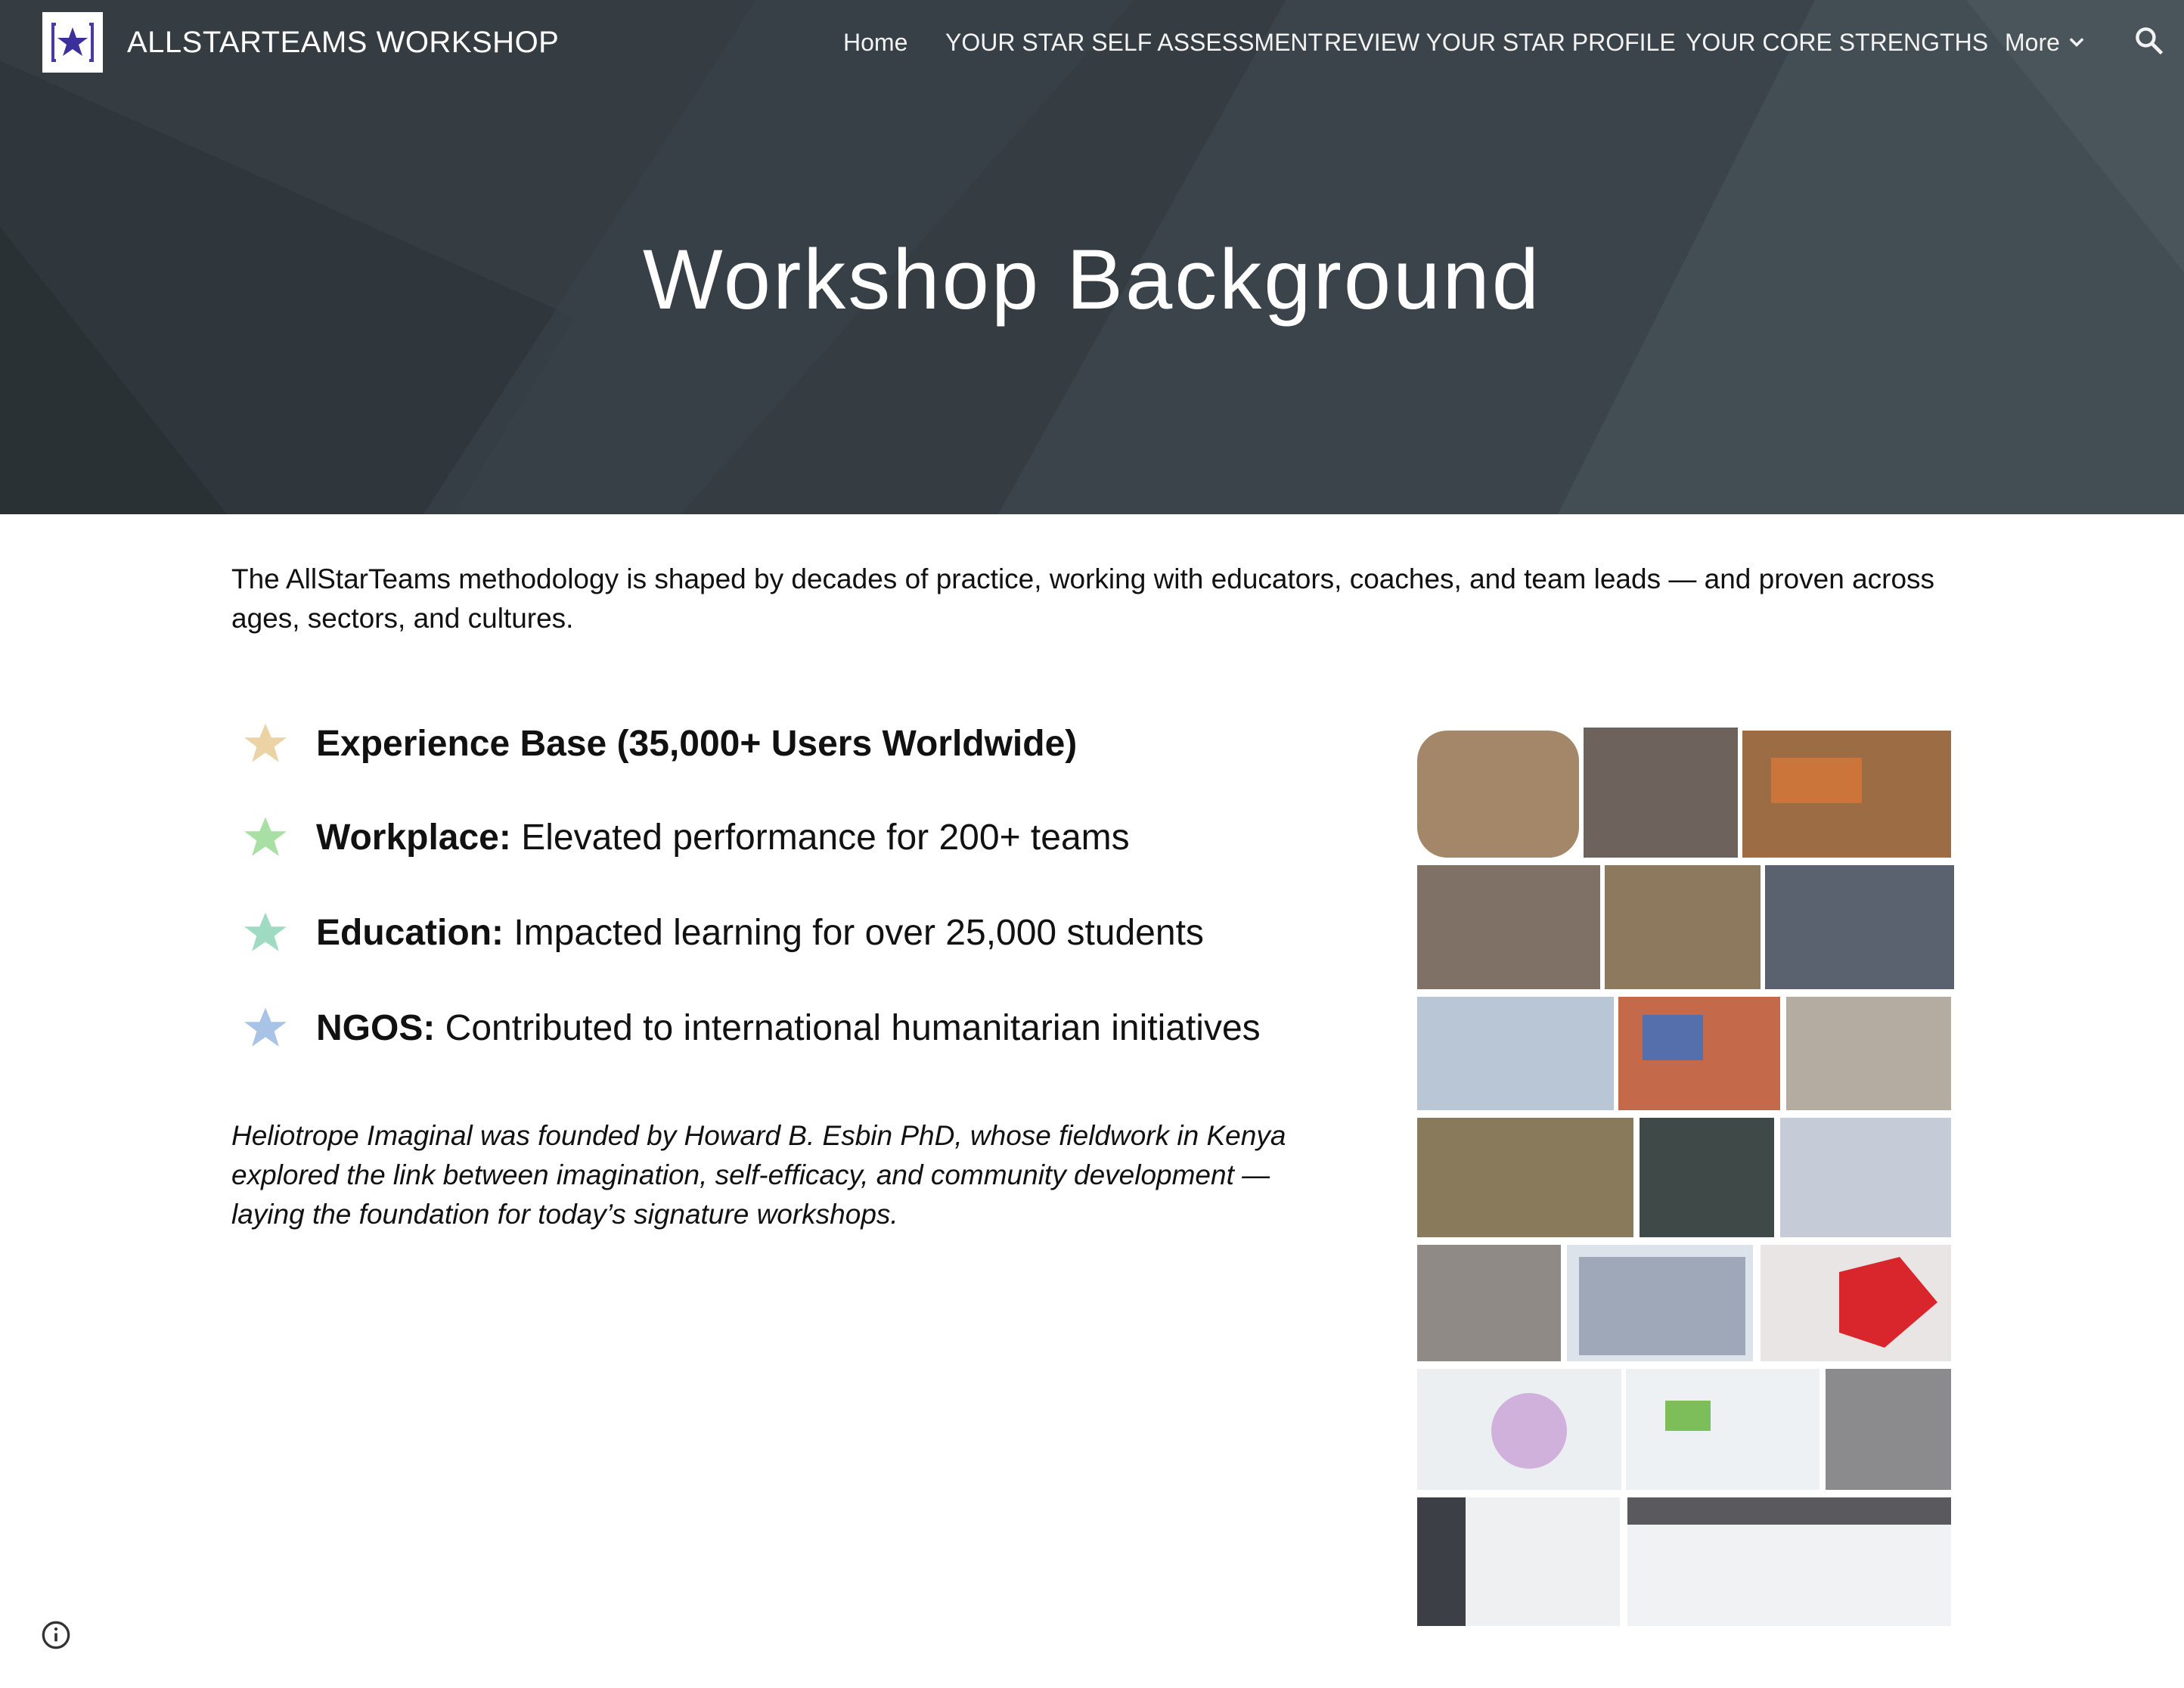  Describe the element at coordinates (56, 1635) in the screenshot. I see `info-icon` at that location.